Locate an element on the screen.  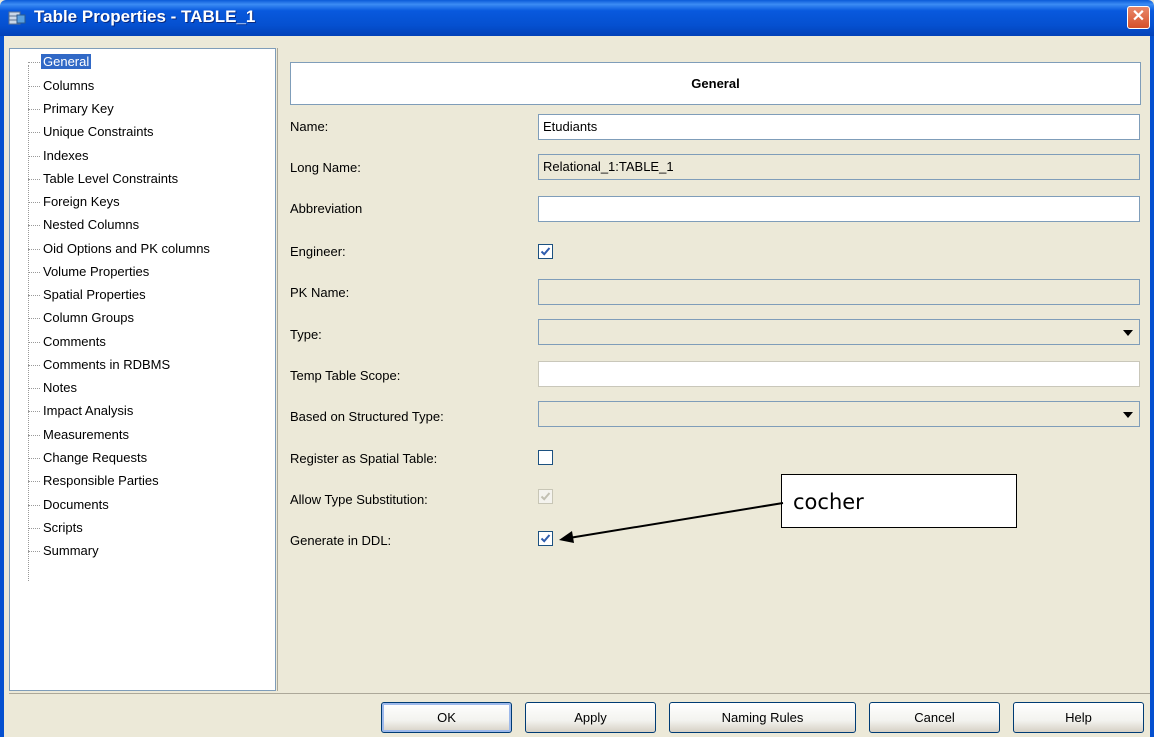
register-spatial-checkbox is located at coordinates (545, 457).